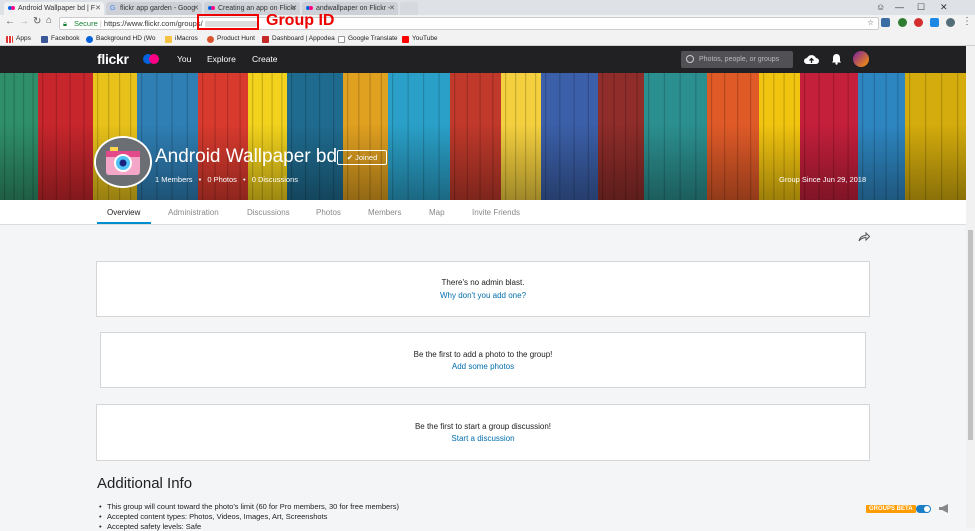 This screenshot has width=975, height=531. I want to click on group-since: Group Since Jun 29, 2018, so click(823, 179).